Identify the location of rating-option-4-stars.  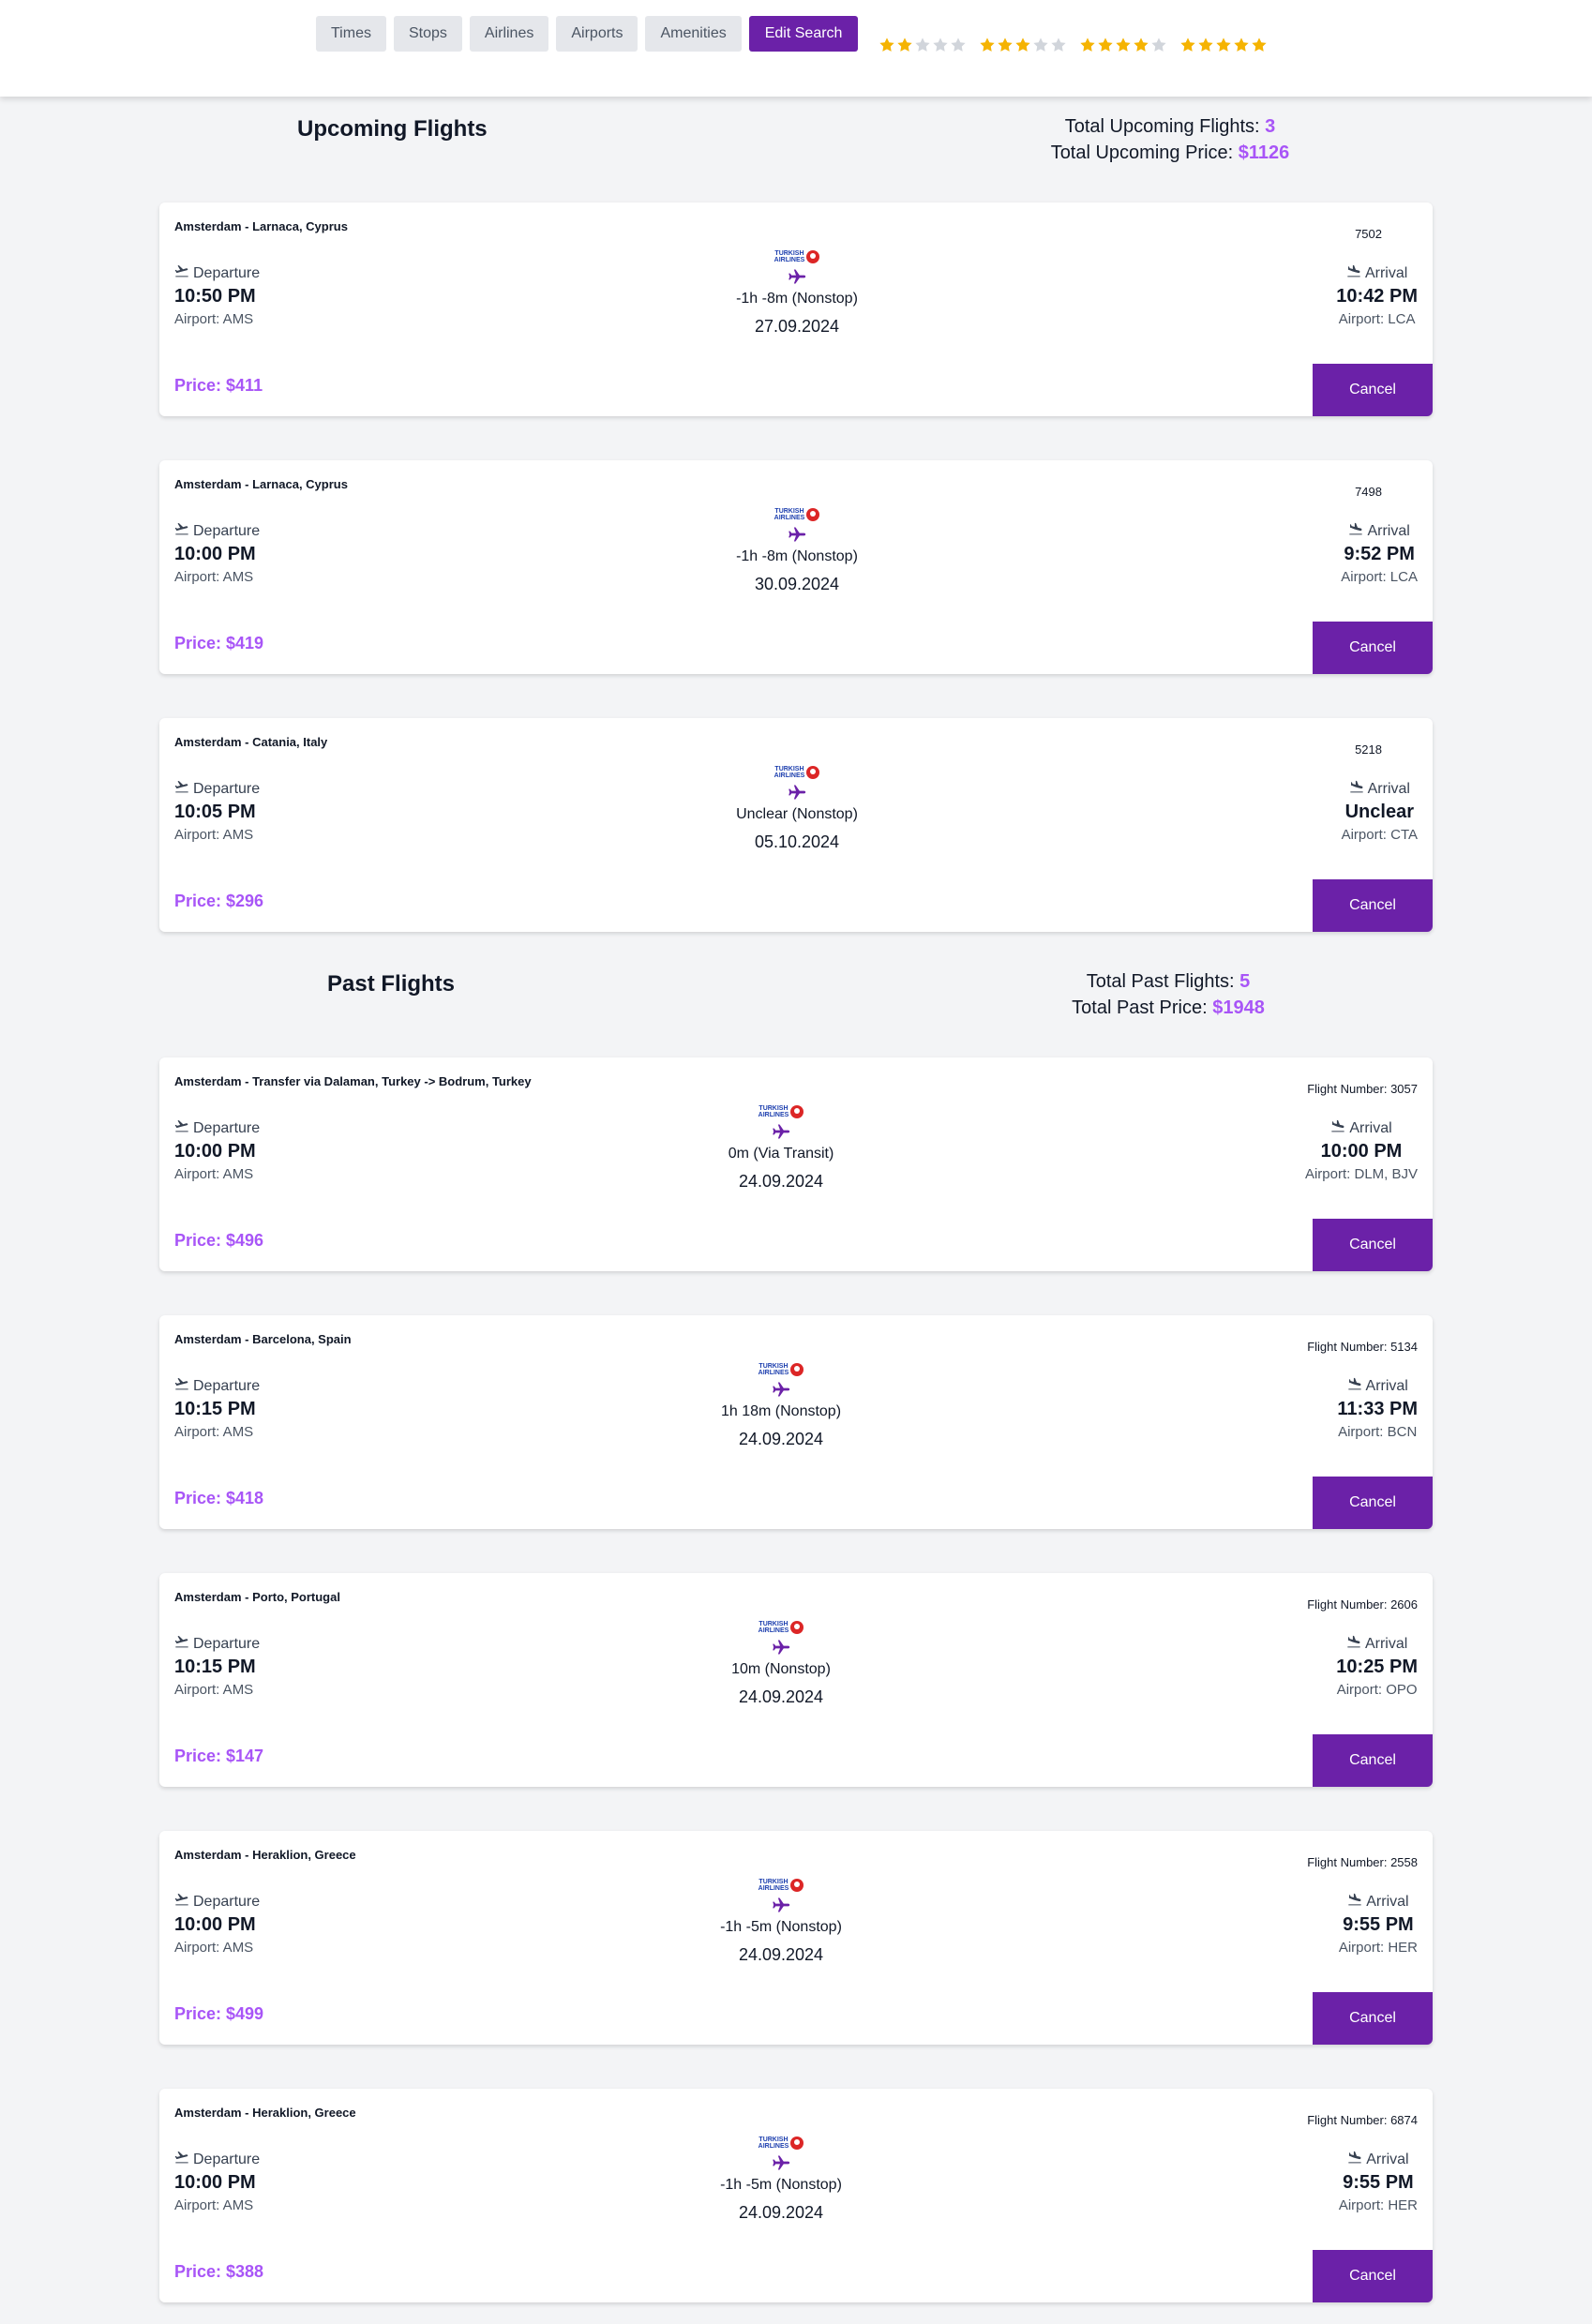
(1123, 45).